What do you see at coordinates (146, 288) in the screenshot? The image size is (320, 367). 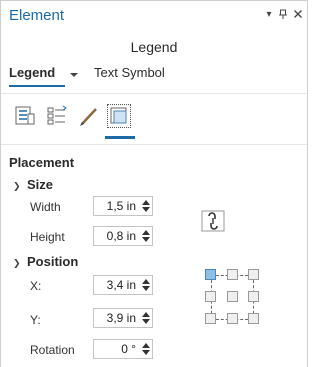 I see `x-decrement-button` at bounding box center [146, 288].